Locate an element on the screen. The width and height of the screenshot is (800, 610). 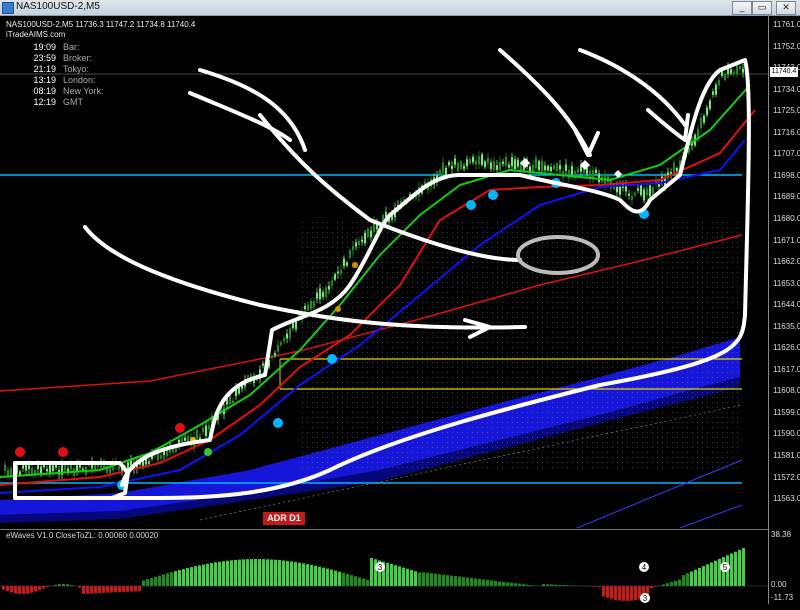
price-axis-label: 11734.0 is located at coordinates (786, 89).